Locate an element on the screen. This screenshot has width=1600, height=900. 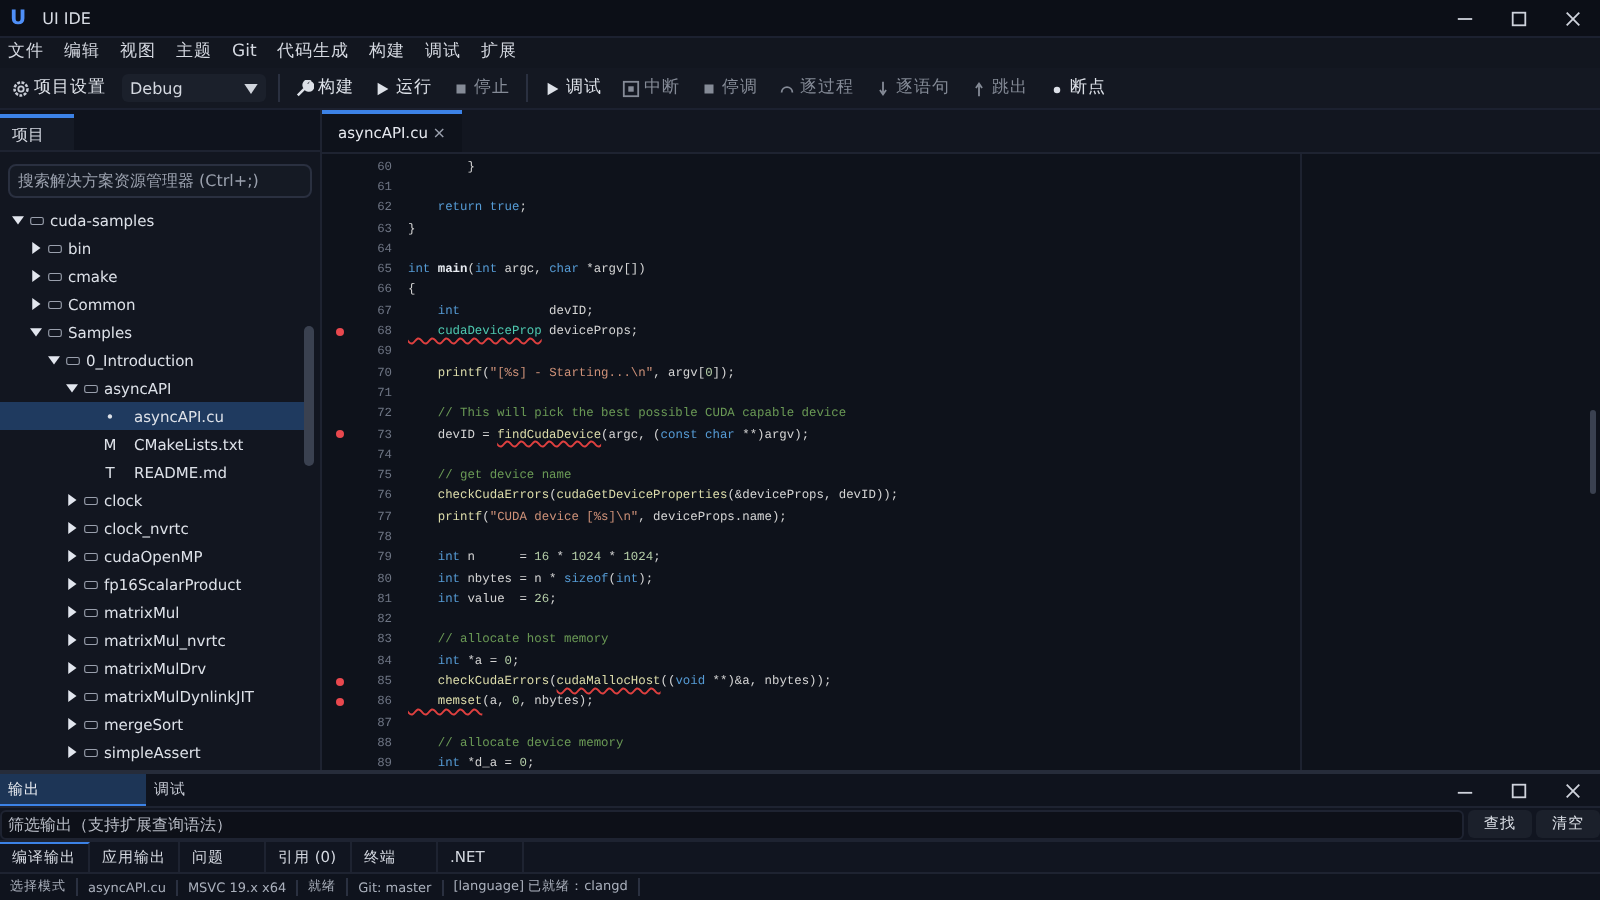
project-settings-button: 项目设置 is located at coordinates (59, 88).